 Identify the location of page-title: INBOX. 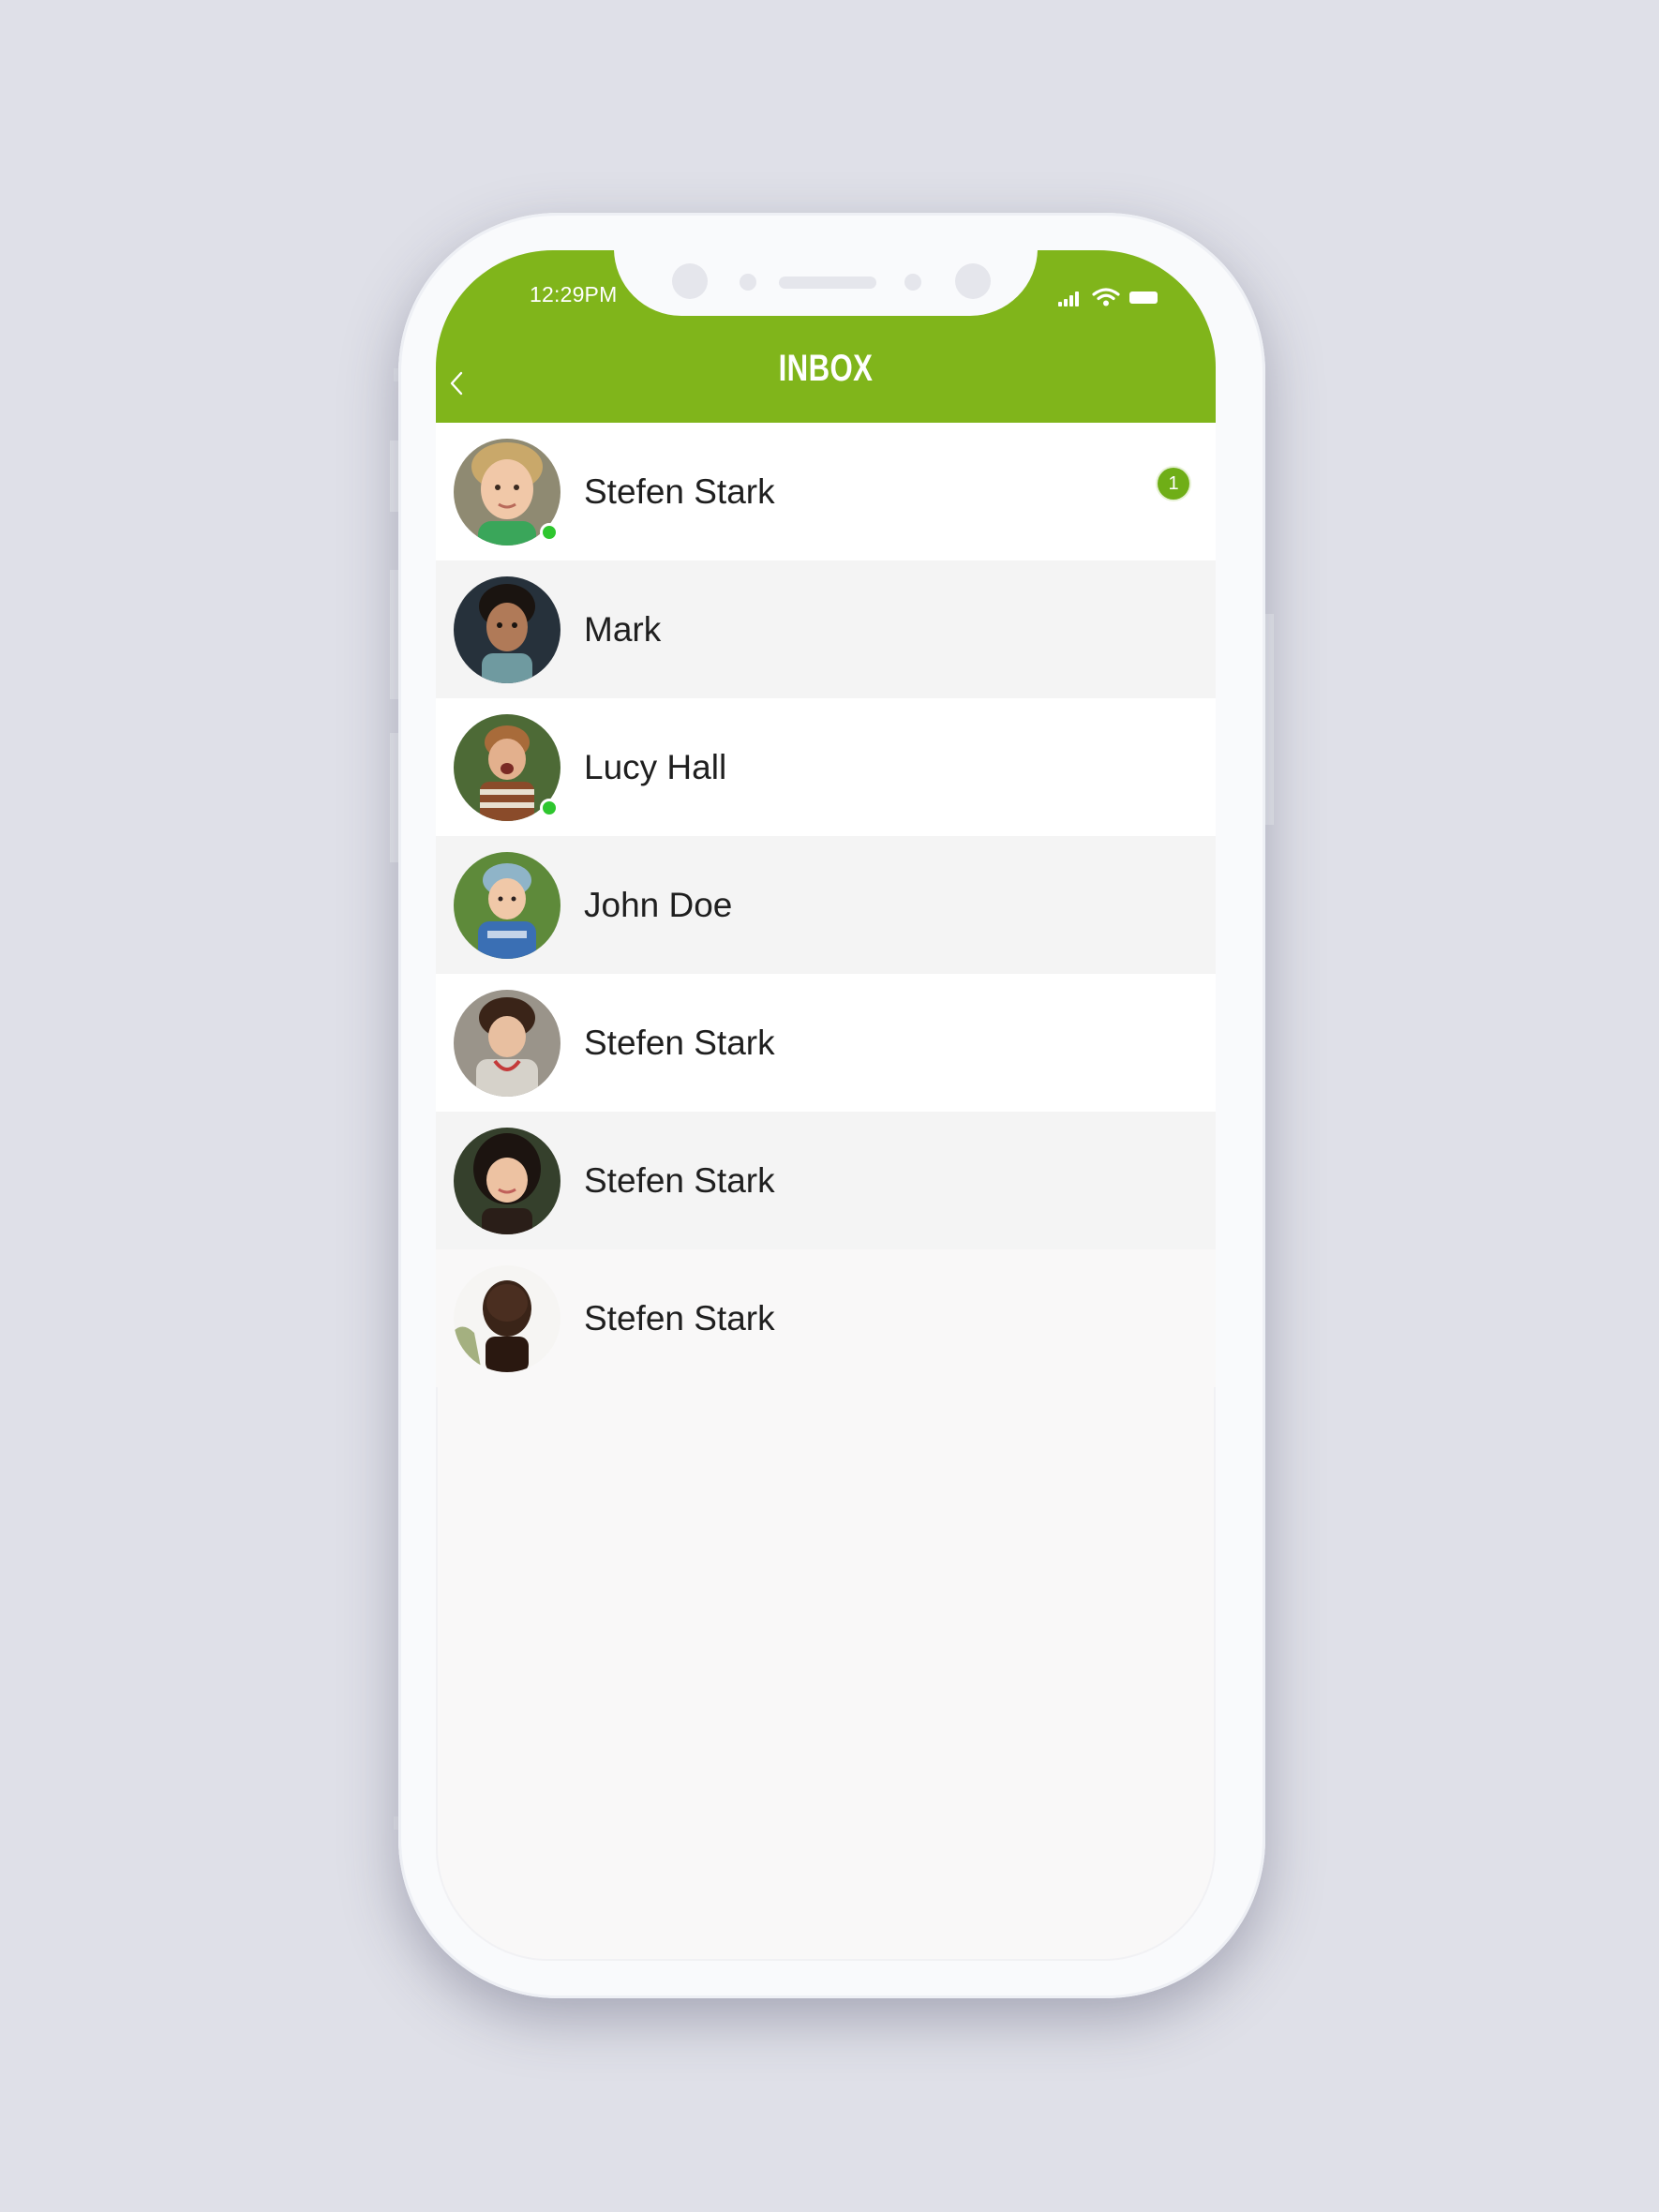
(826, 368).